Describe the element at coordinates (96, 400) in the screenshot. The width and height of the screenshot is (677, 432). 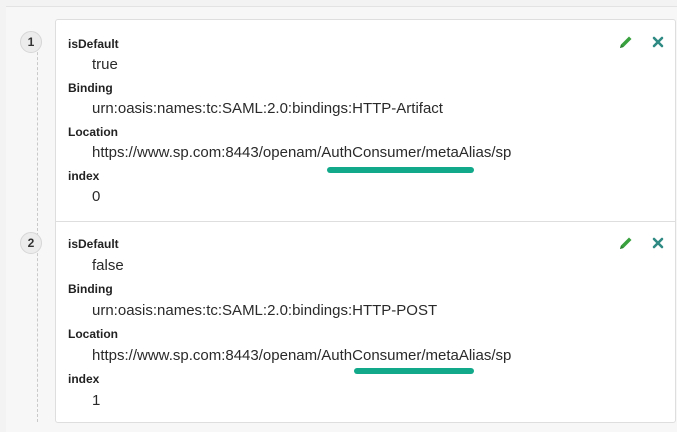
I see `index-value: 1` at that location.